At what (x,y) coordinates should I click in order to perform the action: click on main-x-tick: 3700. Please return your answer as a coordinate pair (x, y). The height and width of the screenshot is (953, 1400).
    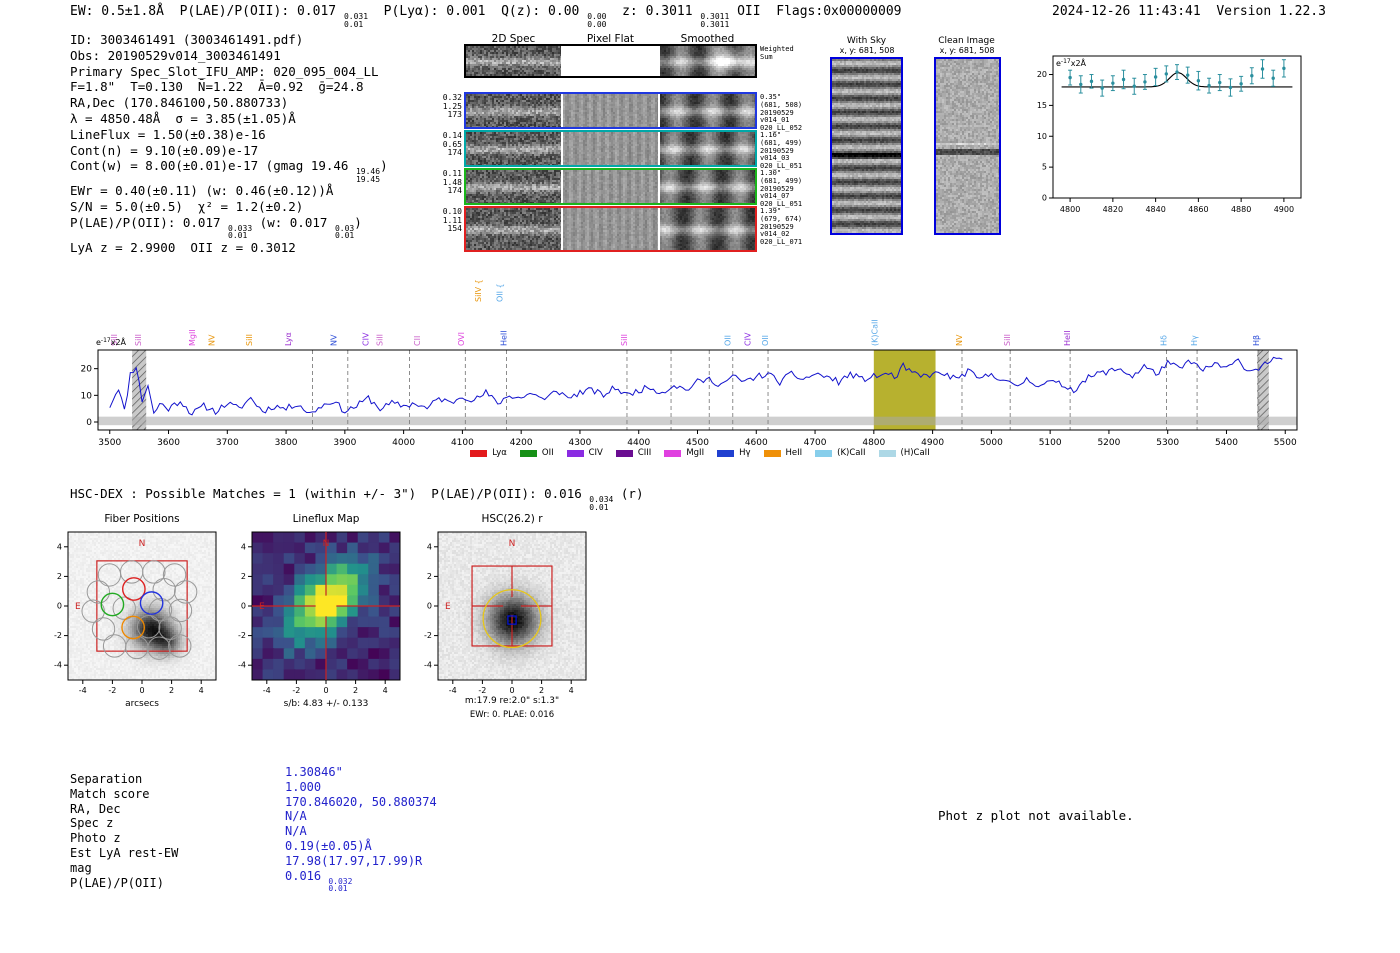
    Looking at the image, I should click on (227, 443).